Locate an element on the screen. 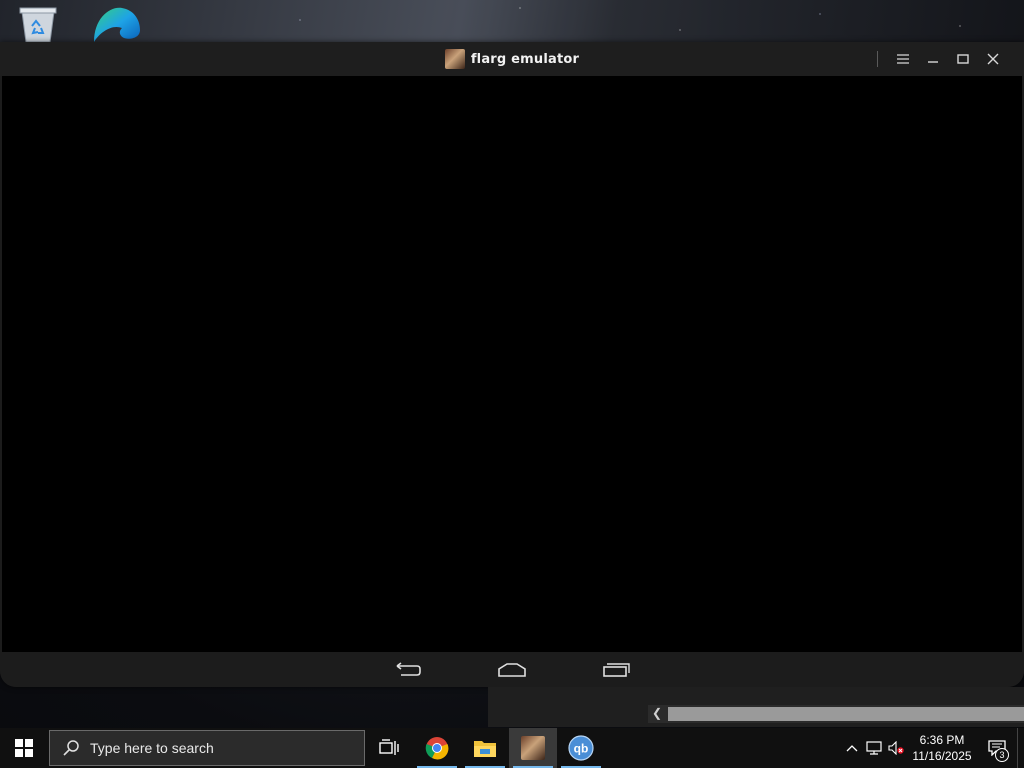  edge-icon is located at coordinates (115, 24).